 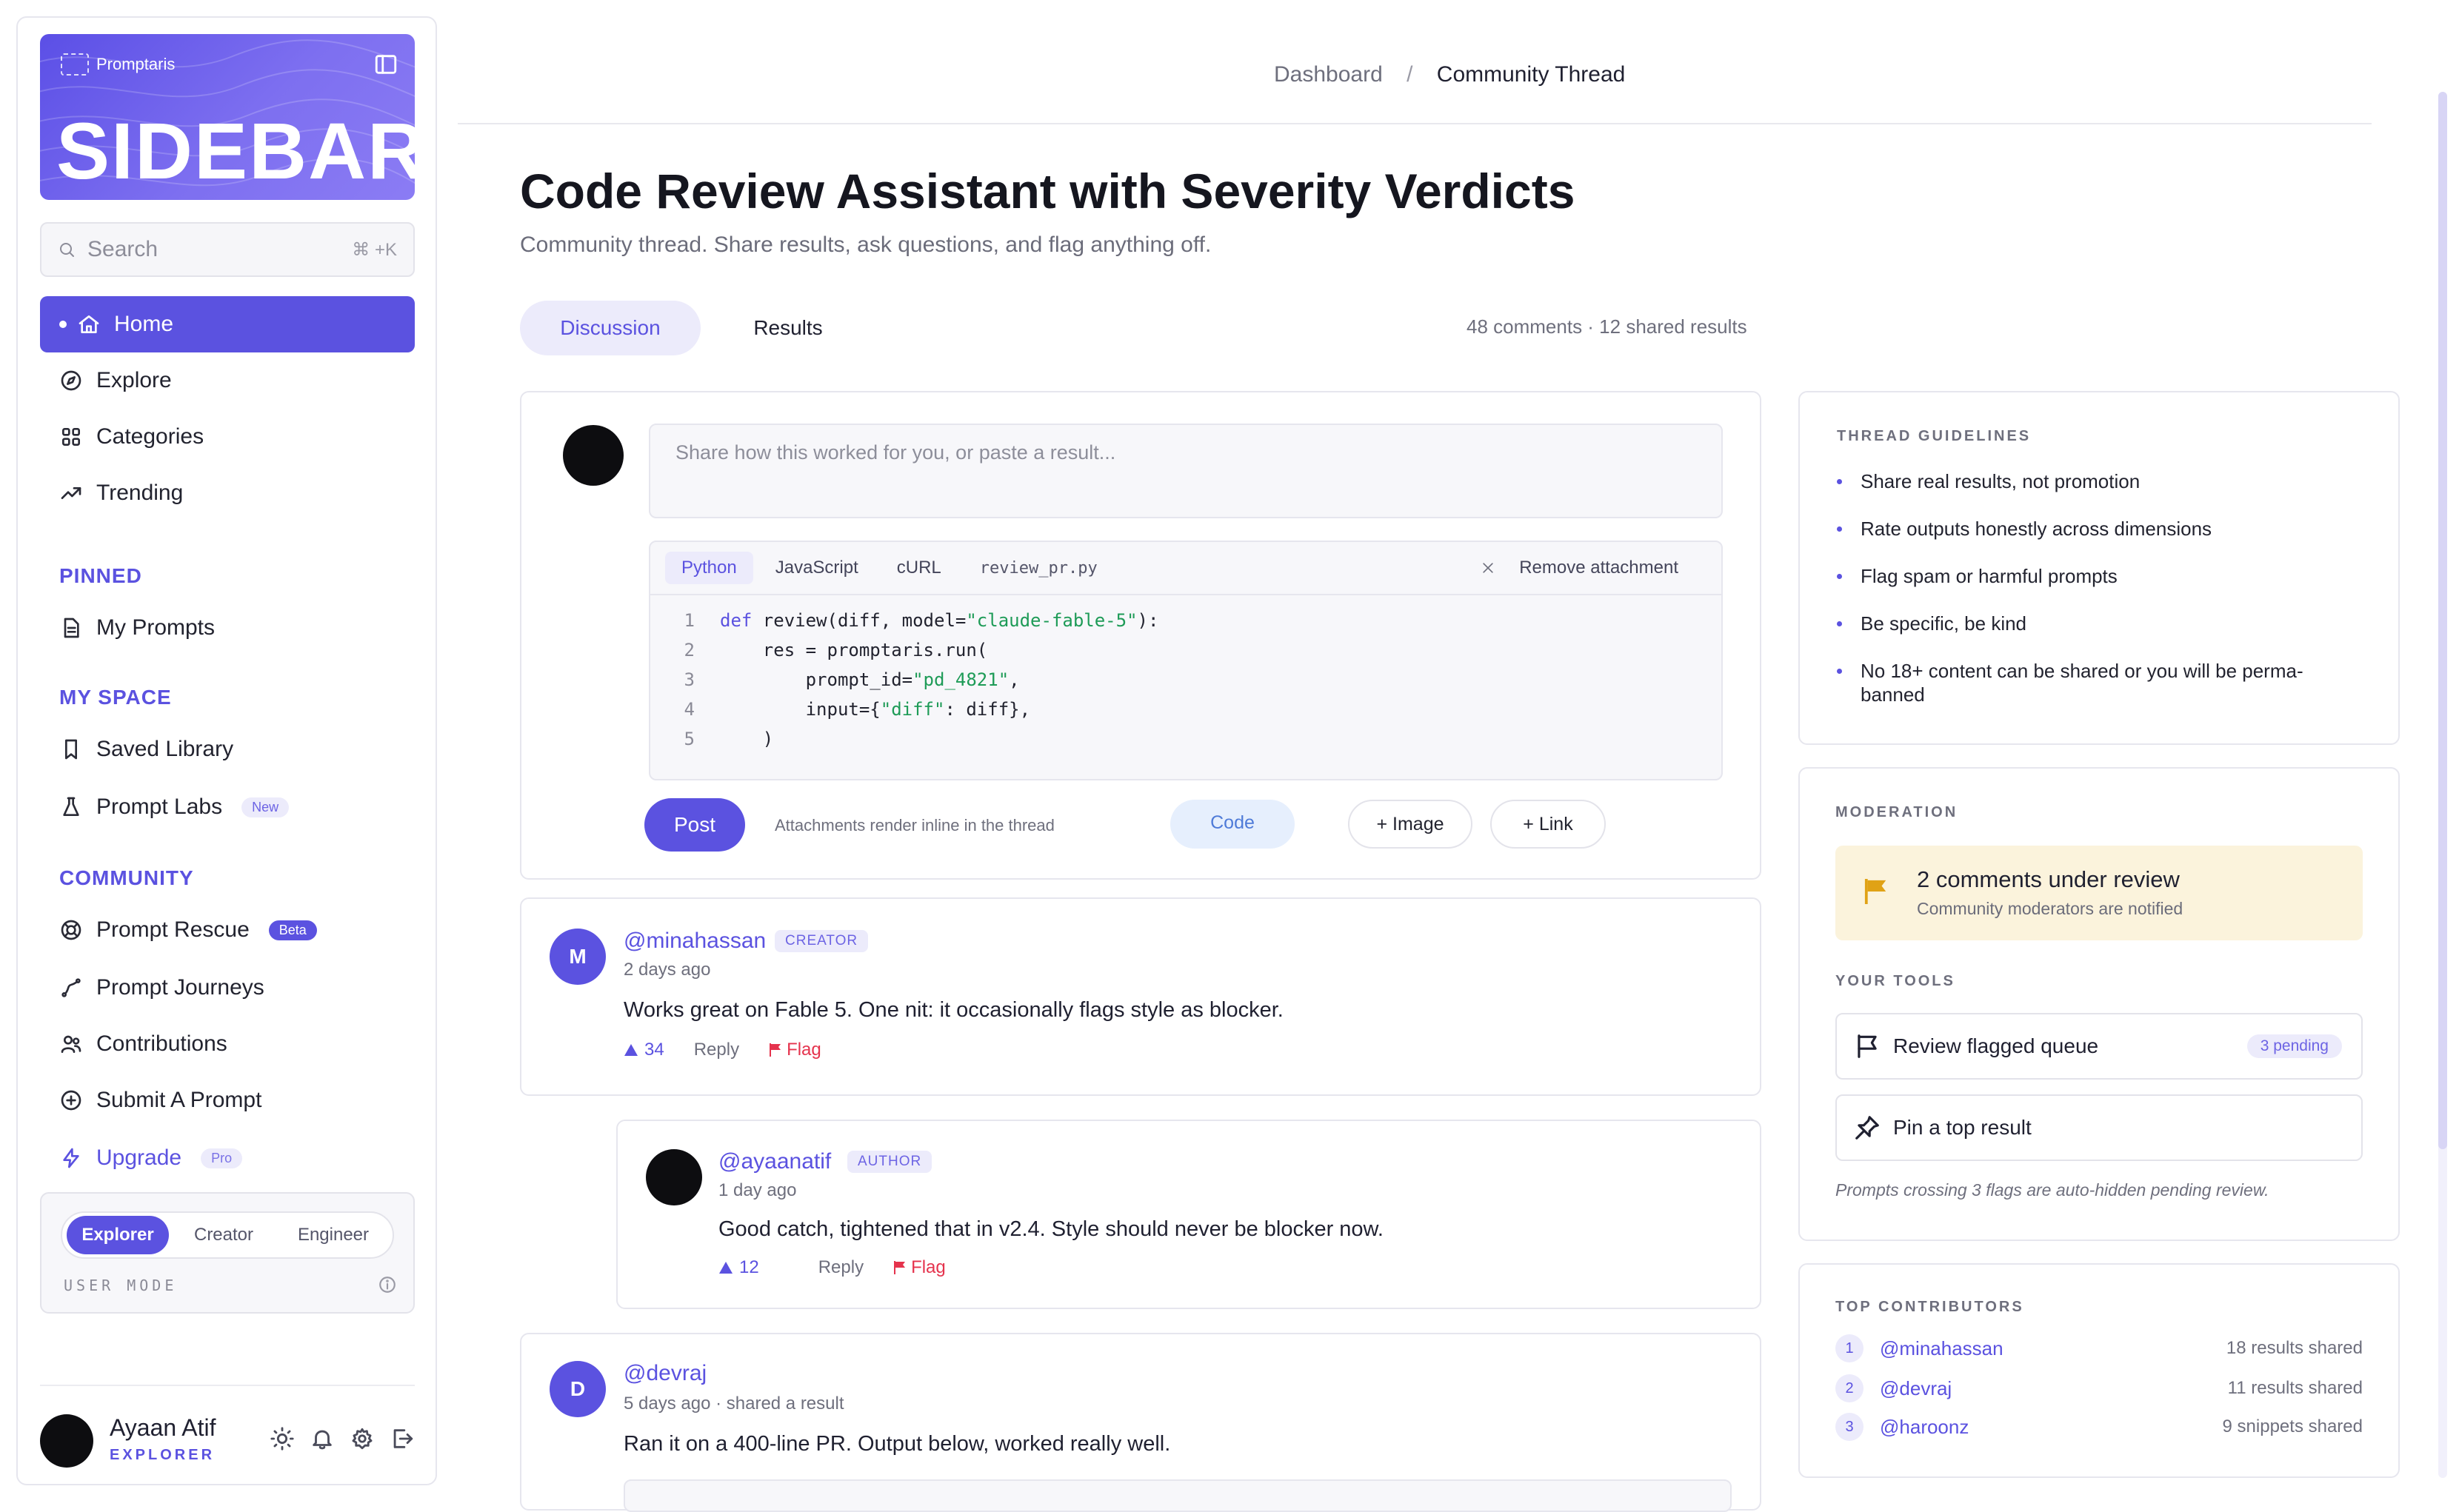 I want to click on mode-option-engineer: Engineer, so click(x=333, y=1235).